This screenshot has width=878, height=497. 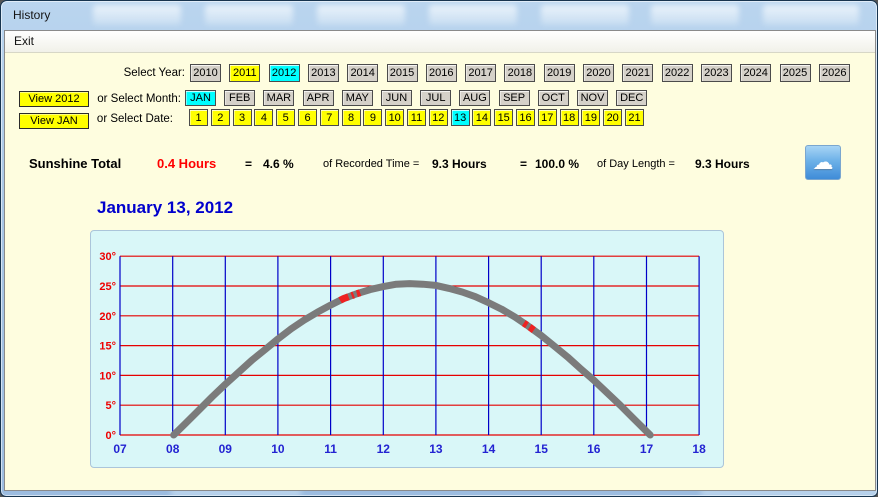 What do you see at coordinates (699, 449) in the screenshot?
I see `svg-text: 18` at bounding box center [699, 449].